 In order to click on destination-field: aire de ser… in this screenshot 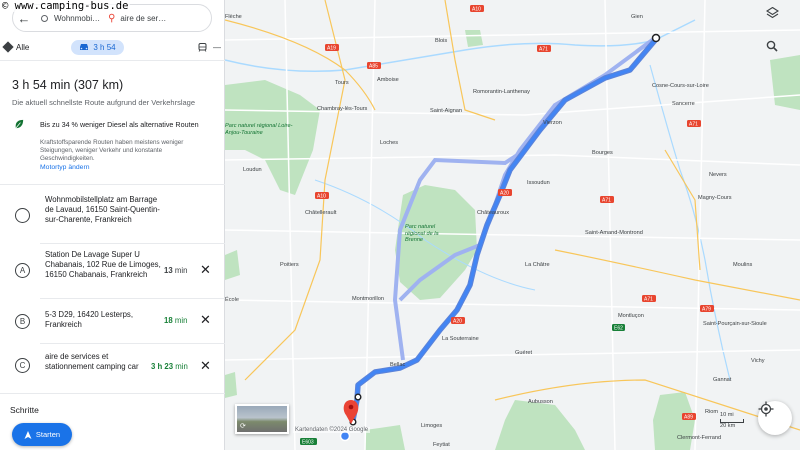, I will do `click(143, 18)`.